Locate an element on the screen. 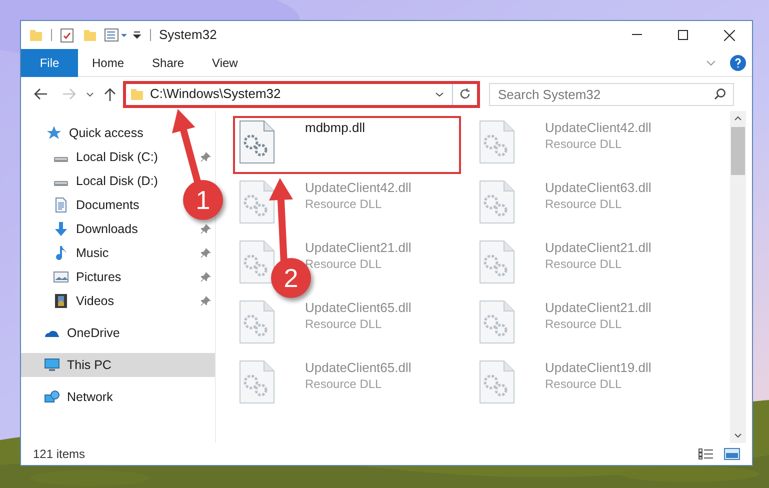 The height and width of the screenshot is (488, 769). tiles-view-icon is located at coordinates (732, 454).